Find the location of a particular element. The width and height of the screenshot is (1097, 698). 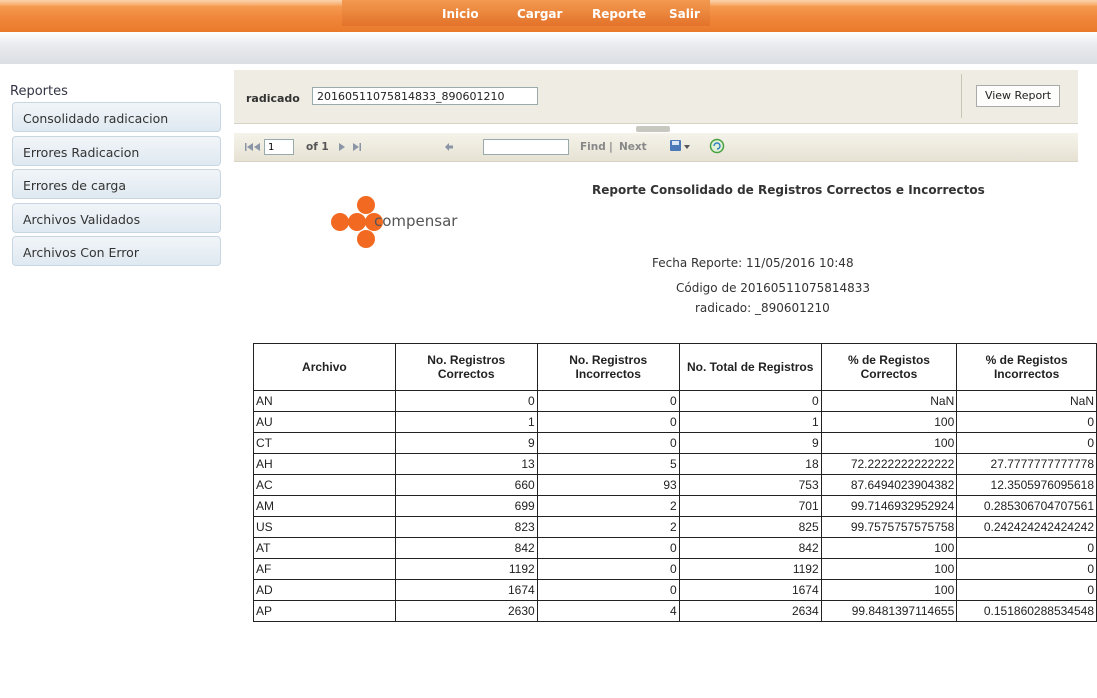

cell-pct-incorrectos: 0.285306704707561 is located at coordinates (1026, 506).